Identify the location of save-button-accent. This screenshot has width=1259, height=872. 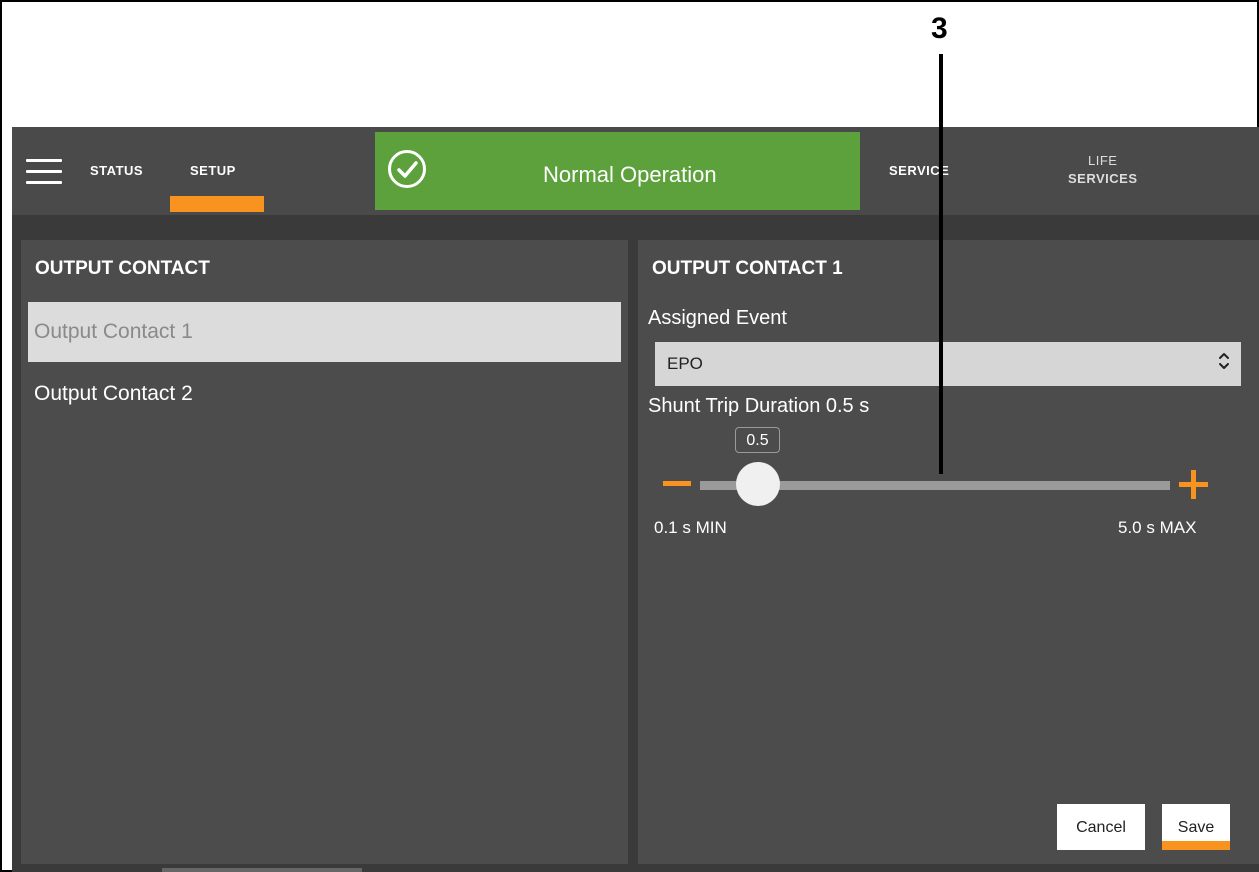
(1196, 845).